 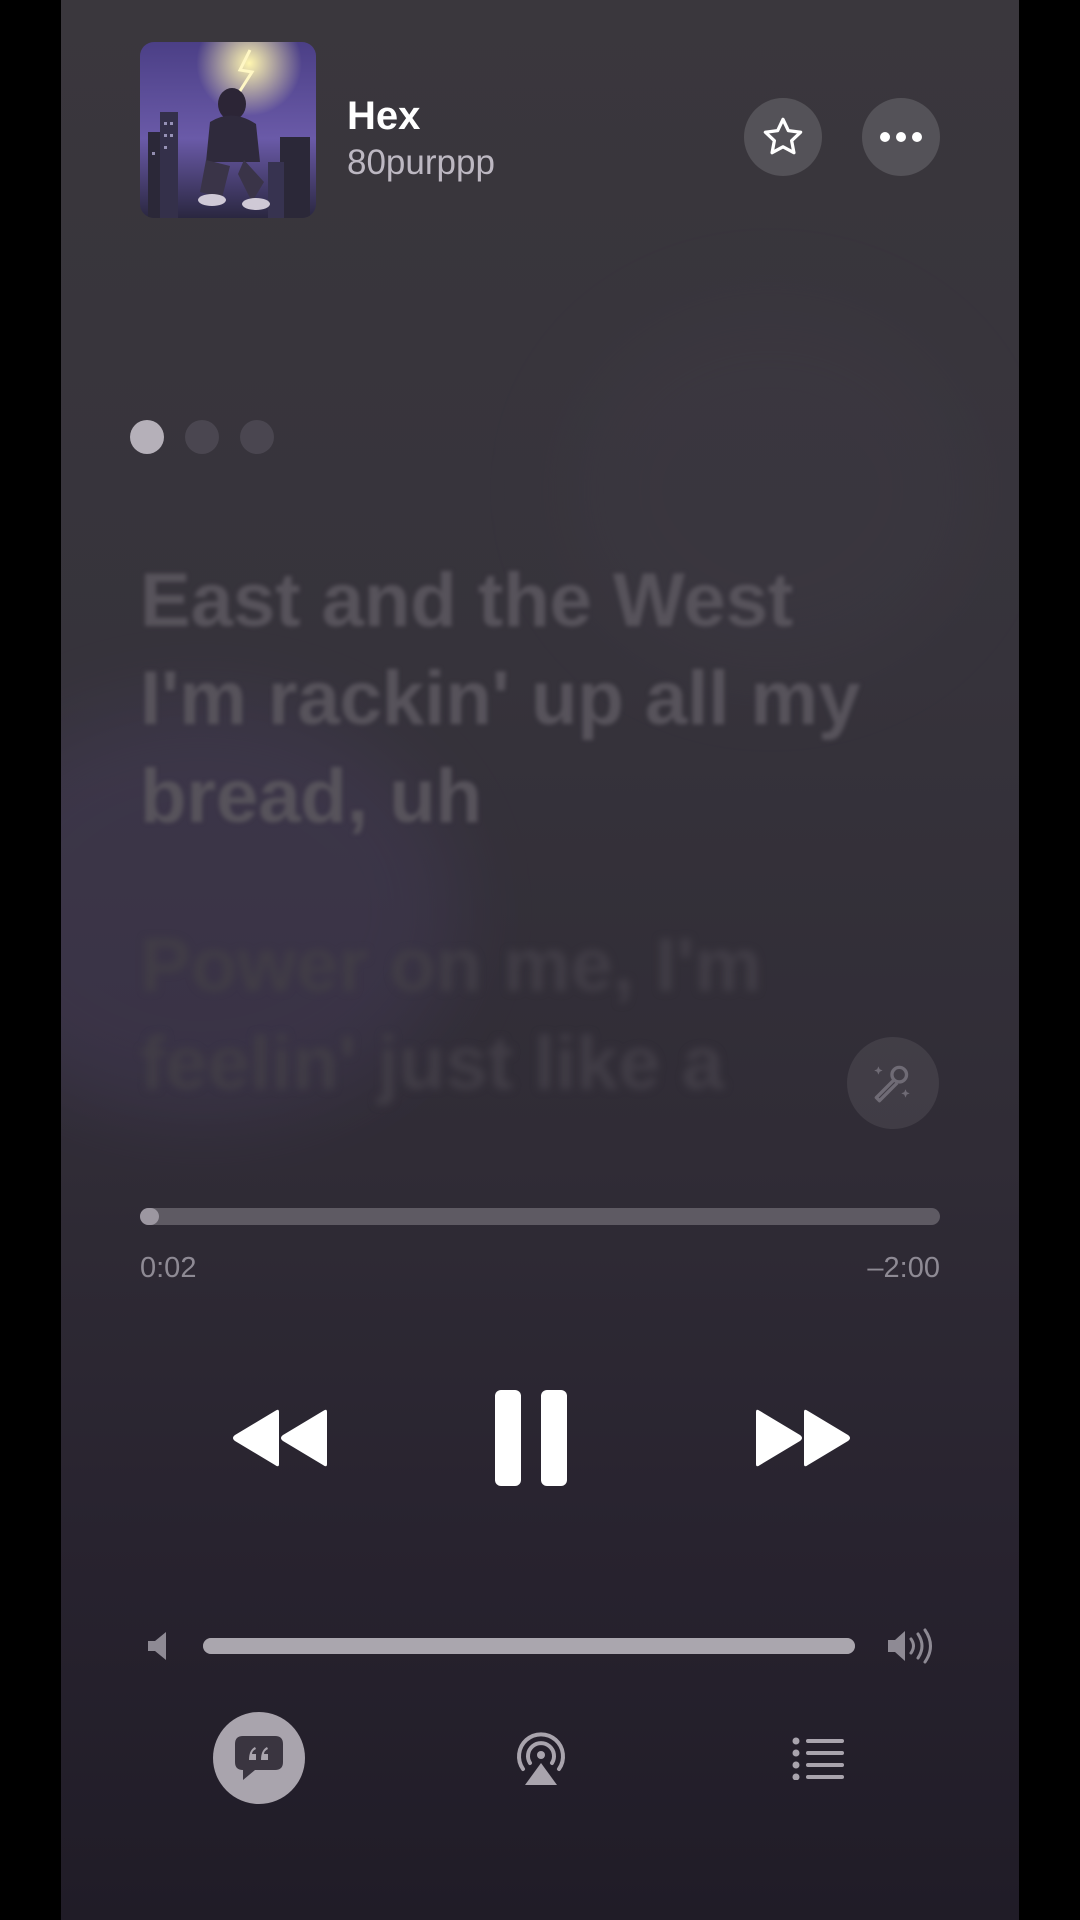 I want to click on favorite-button, so click(x=783, y=137).